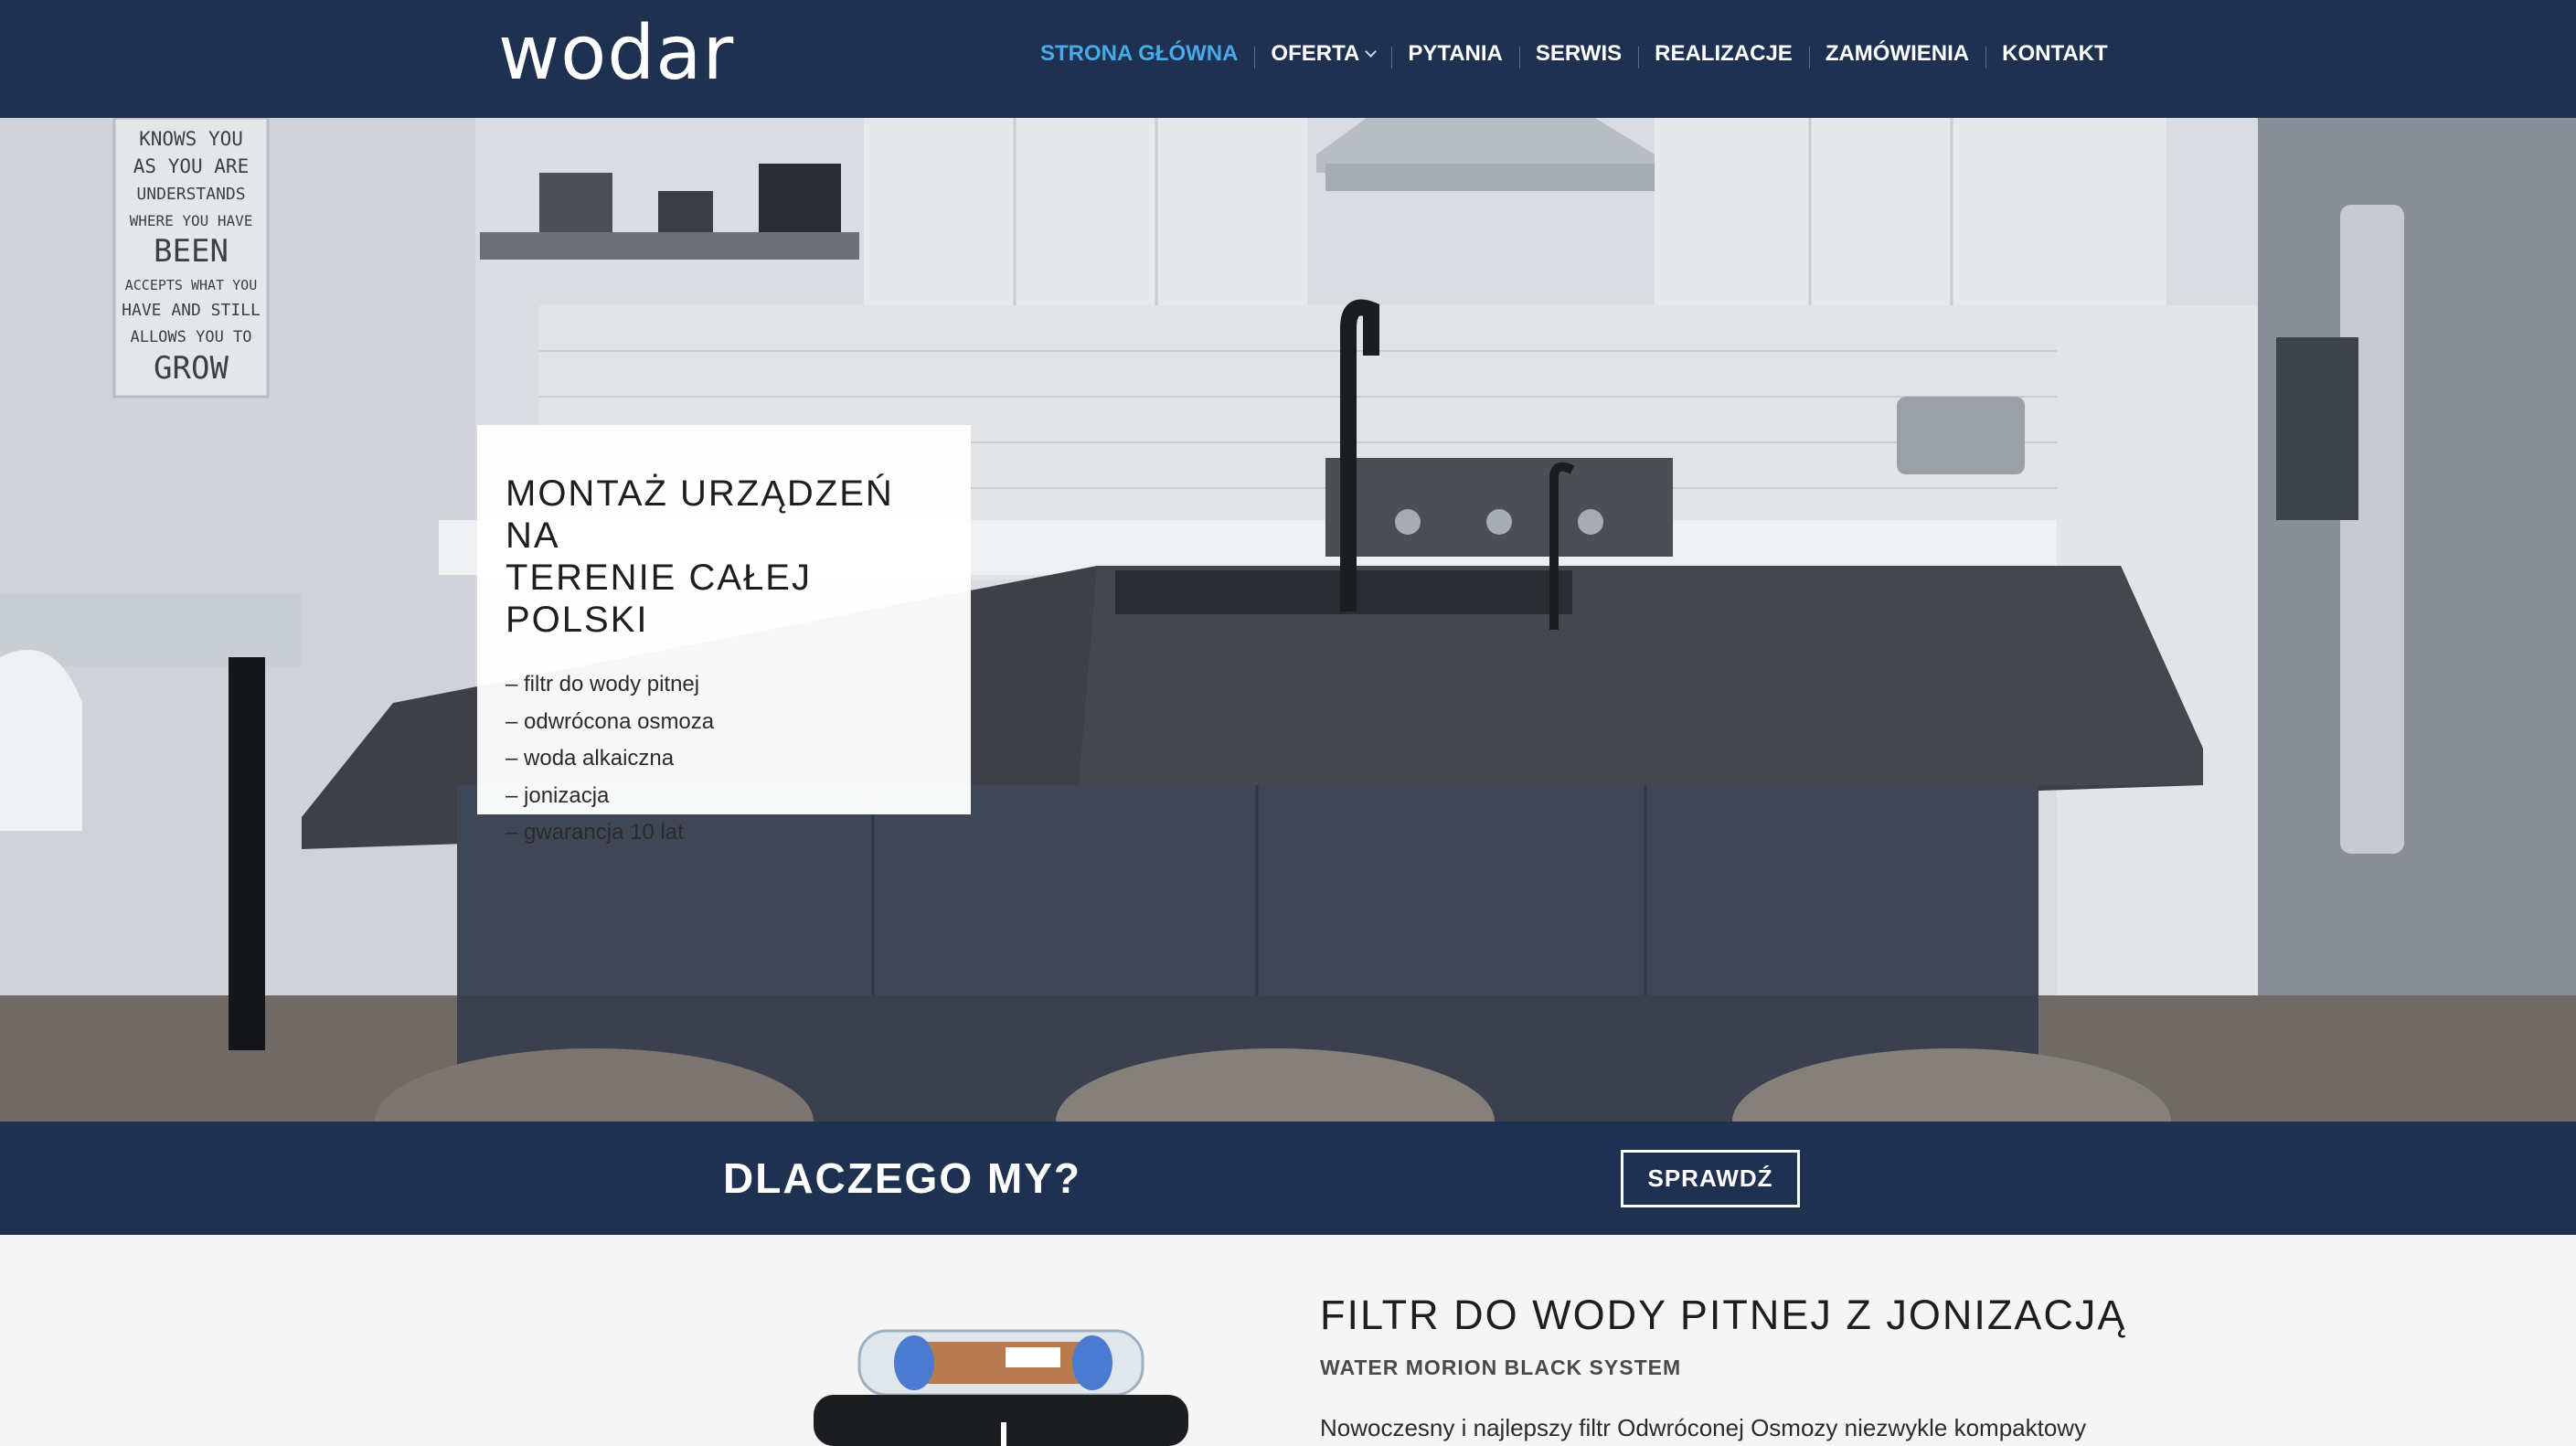  What do you see at coordinates (616, 54) in the screenshot?
I see `site-logo: wodar` at bounding box center [616, 54].